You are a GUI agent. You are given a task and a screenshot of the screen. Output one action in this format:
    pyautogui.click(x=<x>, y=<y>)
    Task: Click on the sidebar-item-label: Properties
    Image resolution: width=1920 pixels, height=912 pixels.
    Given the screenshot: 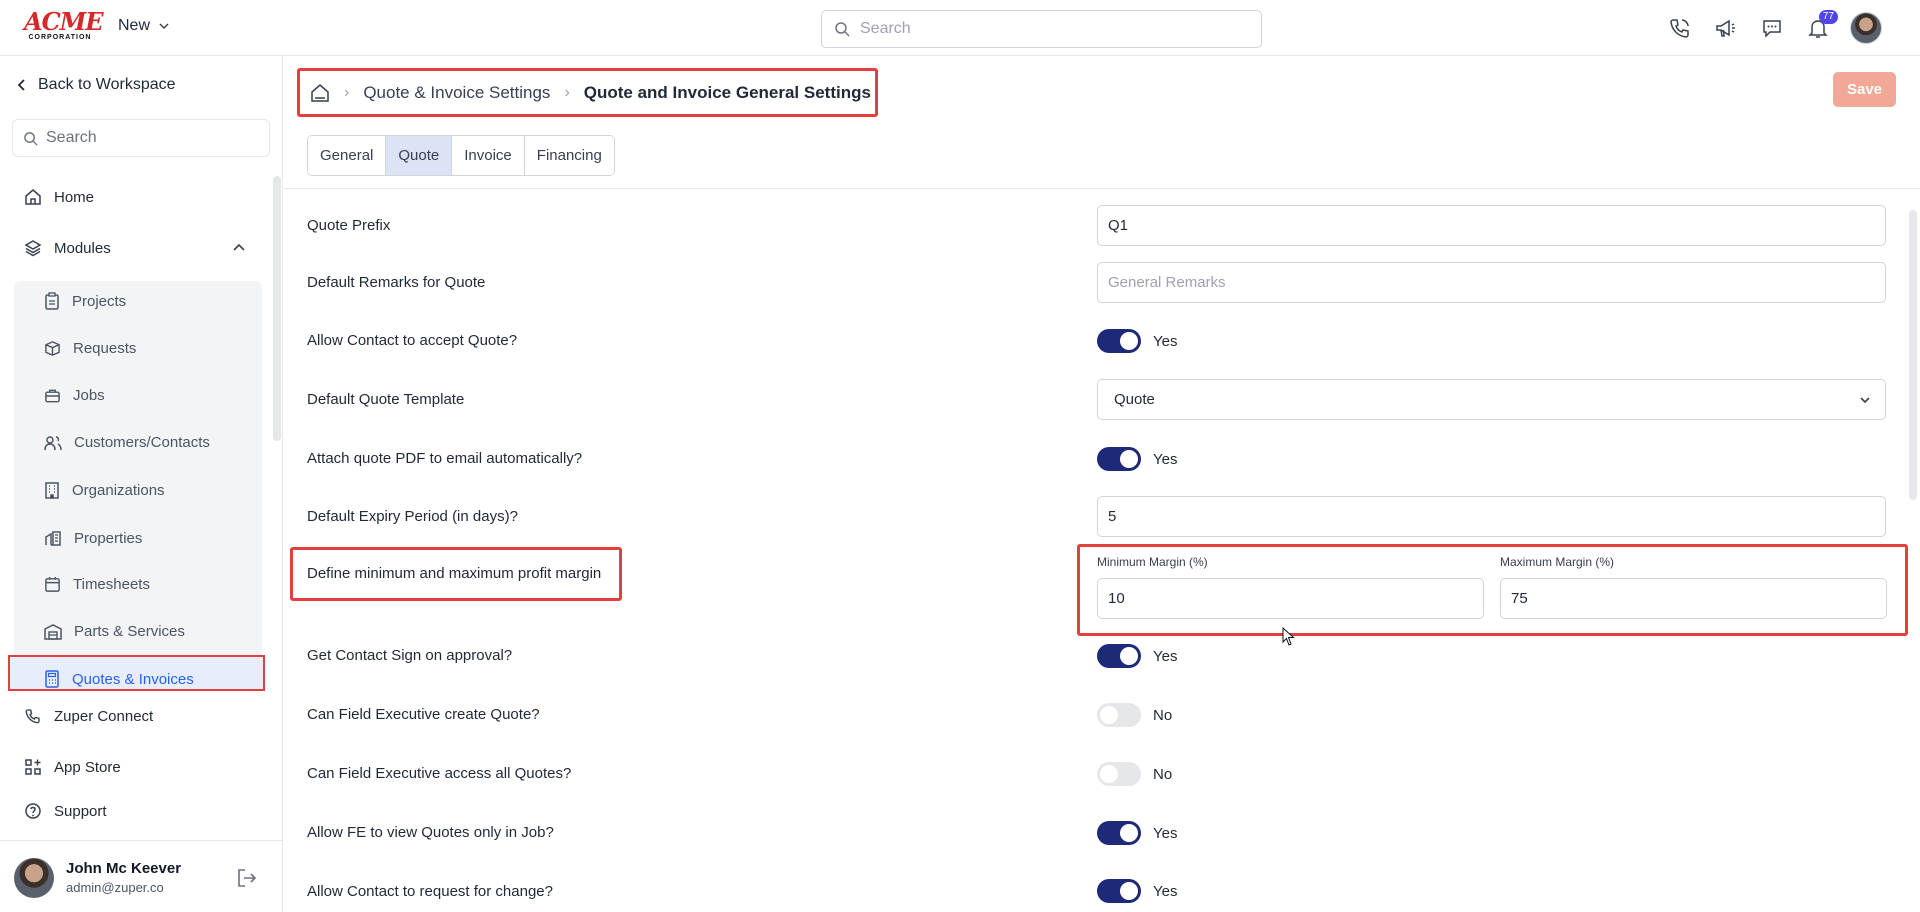 What is the action you would take?
    pyautogui.click(x=108, y=538)
    